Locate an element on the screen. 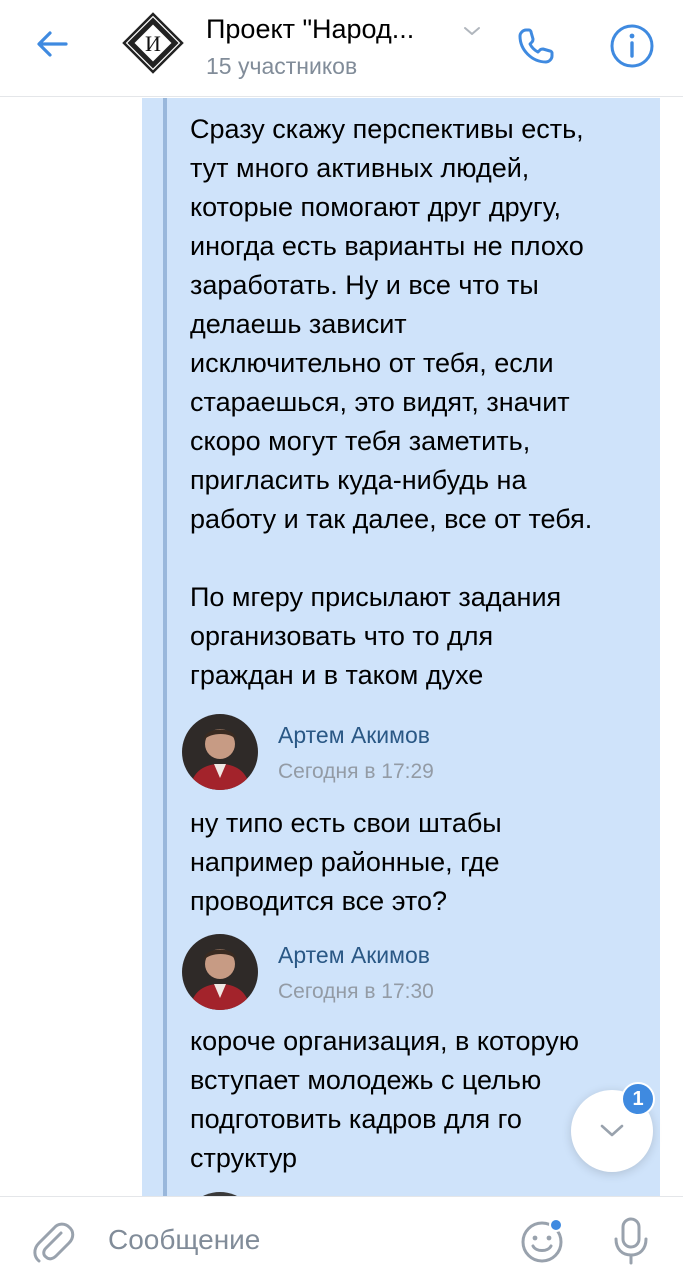 The height and width of the screenshot is (1280, 683). message-line: делаешь зависит is located at coordinates (298, 324).